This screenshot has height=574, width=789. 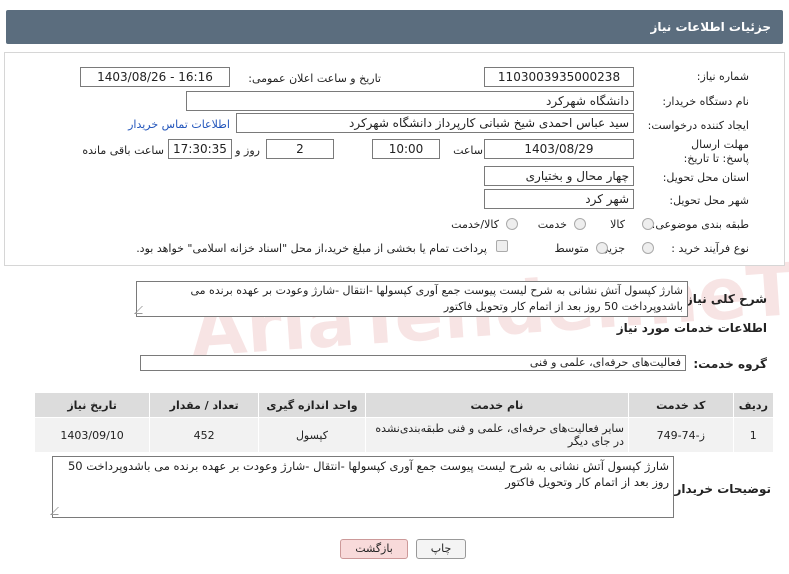 I want to click on cell-quantity: 452, so click(x=204, y=435).